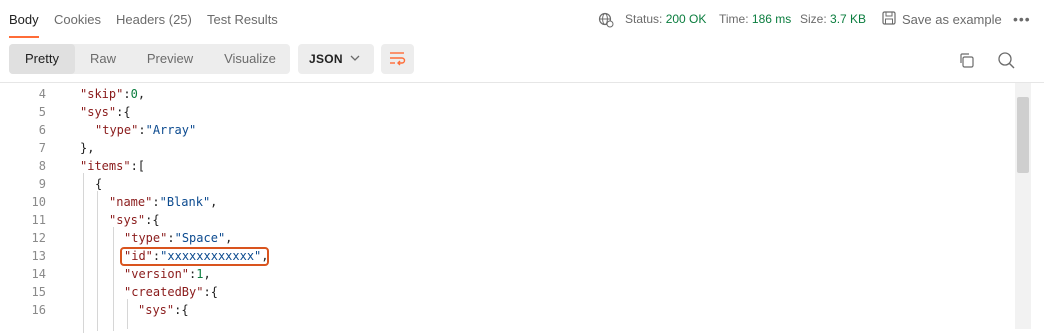  I want to click on code-line: 14 "version":1,, so click(505, 274).